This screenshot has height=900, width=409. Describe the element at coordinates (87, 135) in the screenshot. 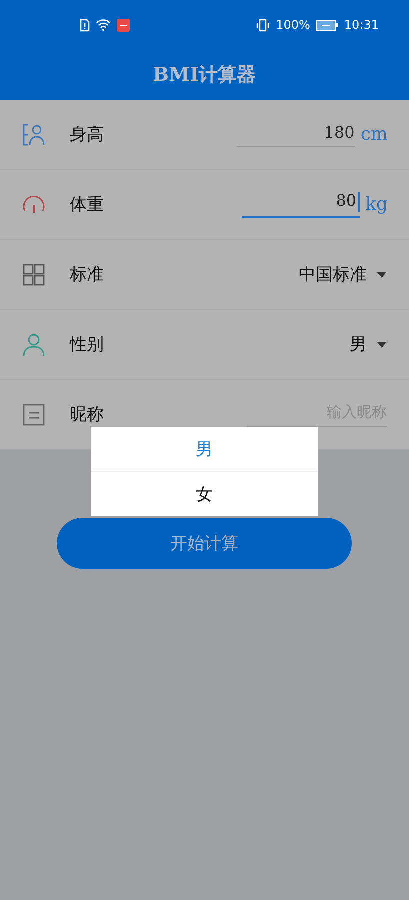

I see `field-label: 身高` at that location.